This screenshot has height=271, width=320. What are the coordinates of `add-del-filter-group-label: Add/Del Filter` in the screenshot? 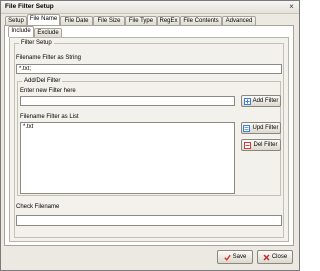 It's located at (42, 81).